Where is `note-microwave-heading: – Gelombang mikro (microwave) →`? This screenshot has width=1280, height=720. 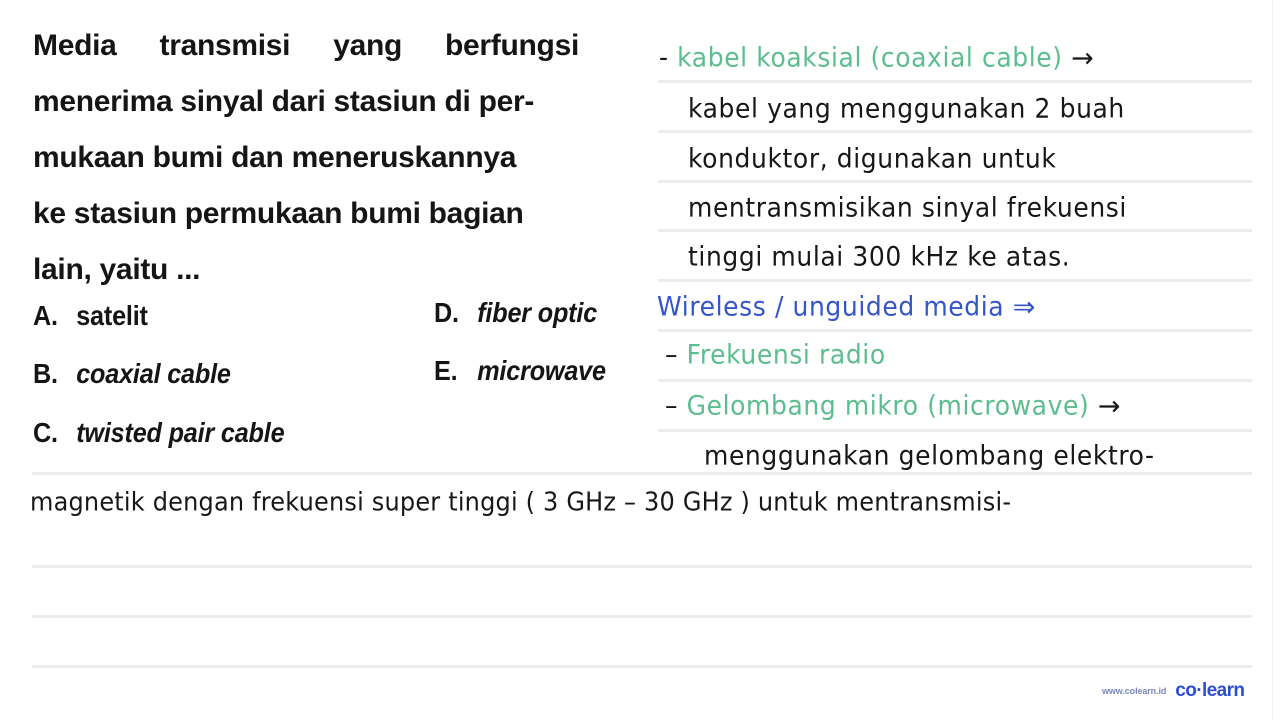
note-microwave-heading: – Gelombang mikro (microwave) → is located at coordinates (893, 406).